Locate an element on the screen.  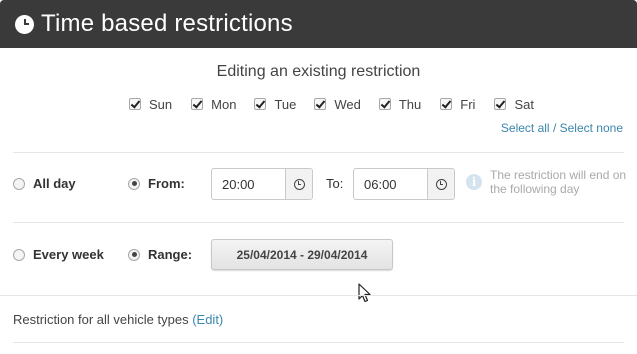
day-tue: Tue is located at coordinates (275, 104).